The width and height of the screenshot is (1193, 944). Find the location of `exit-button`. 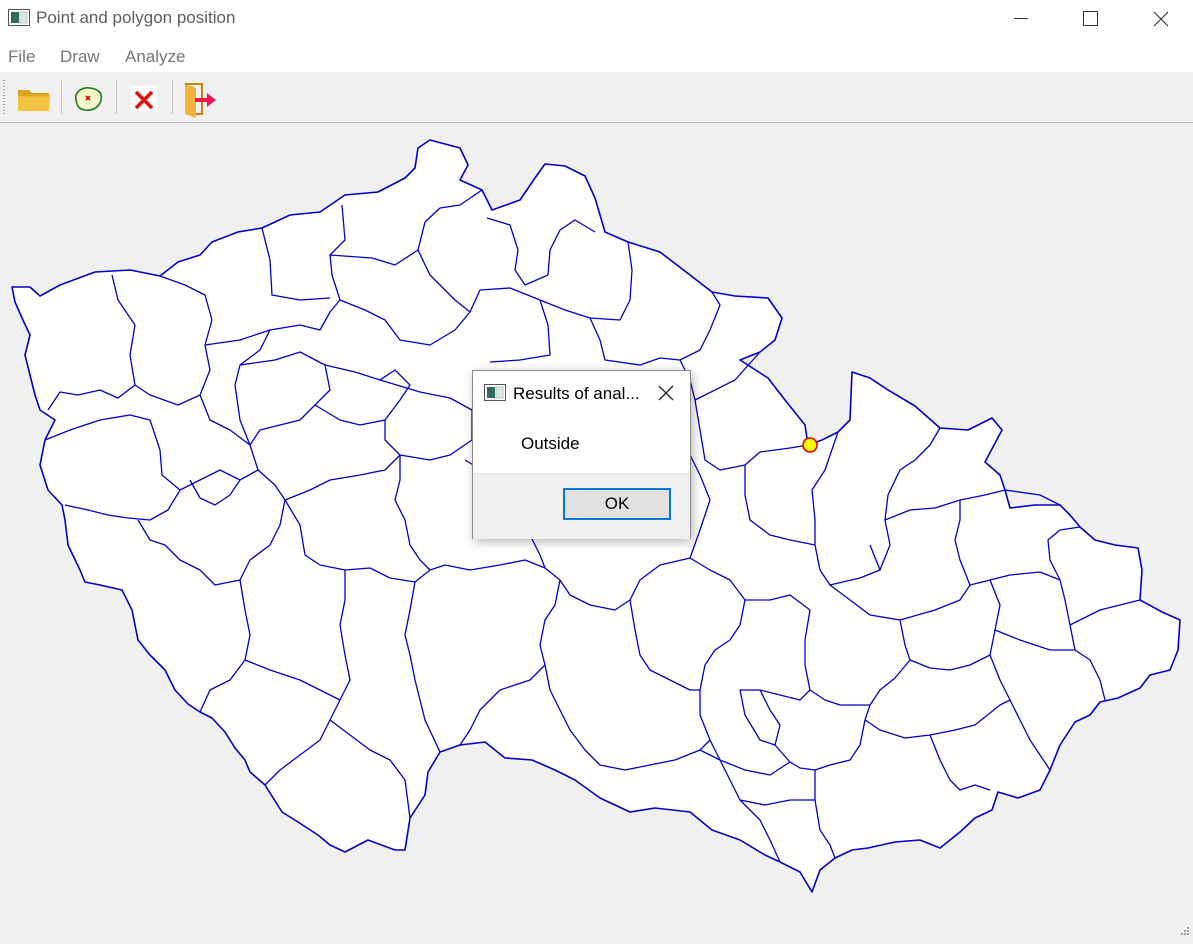

exit-button is located at coordinates (200, 98).